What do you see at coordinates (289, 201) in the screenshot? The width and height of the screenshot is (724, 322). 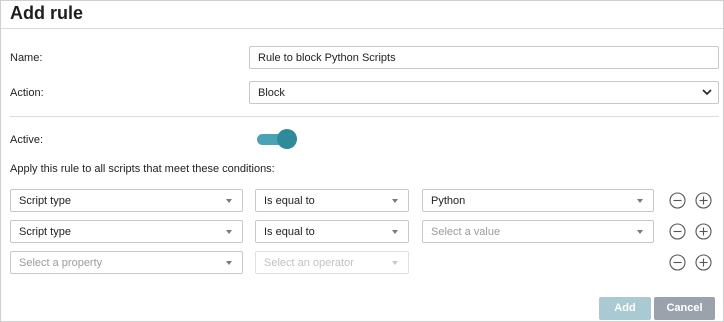 I see `condition-1-operator-value: Is equal to` at bounding box center [289, 201].